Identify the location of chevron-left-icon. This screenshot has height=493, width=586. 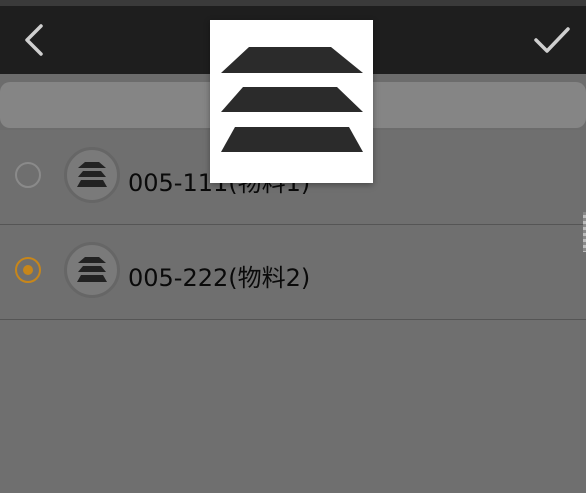
(34, 40).